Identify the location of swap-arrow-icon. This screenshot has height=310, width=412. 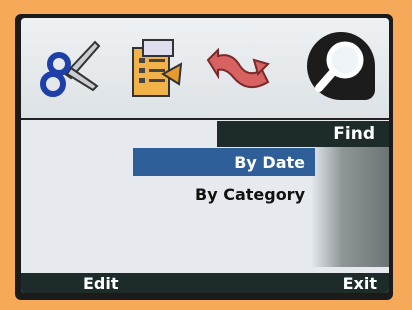
(238, 69).